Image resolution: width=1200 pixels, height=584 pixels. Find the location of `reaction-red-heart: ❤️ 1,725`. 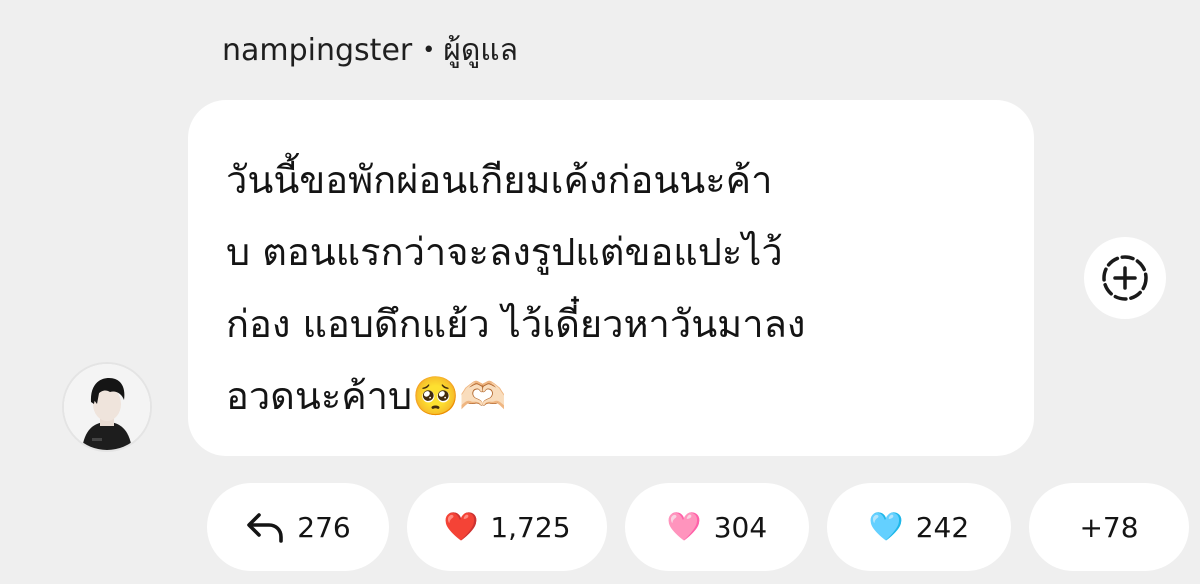

reaction-red-heart: ❤️ 1,725 is located at coordinates (507, 527).